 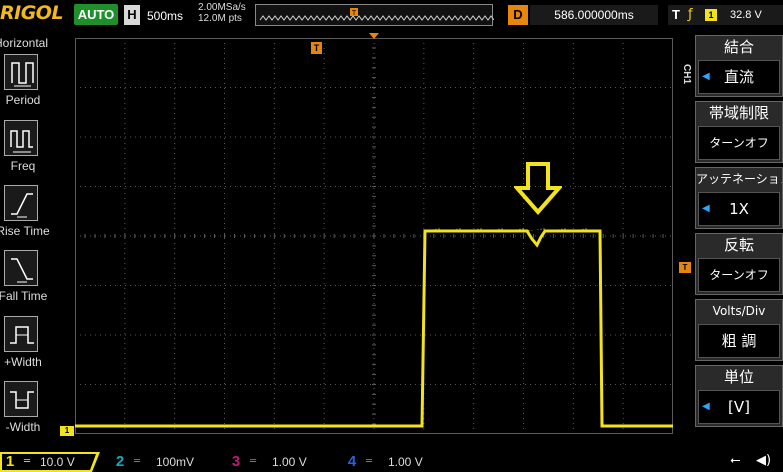 What do you see at coordinates (739, 143) in the screenshot?
I see `bandwidth-limit-value: ターンオフ` at bounding box center [739, 143].